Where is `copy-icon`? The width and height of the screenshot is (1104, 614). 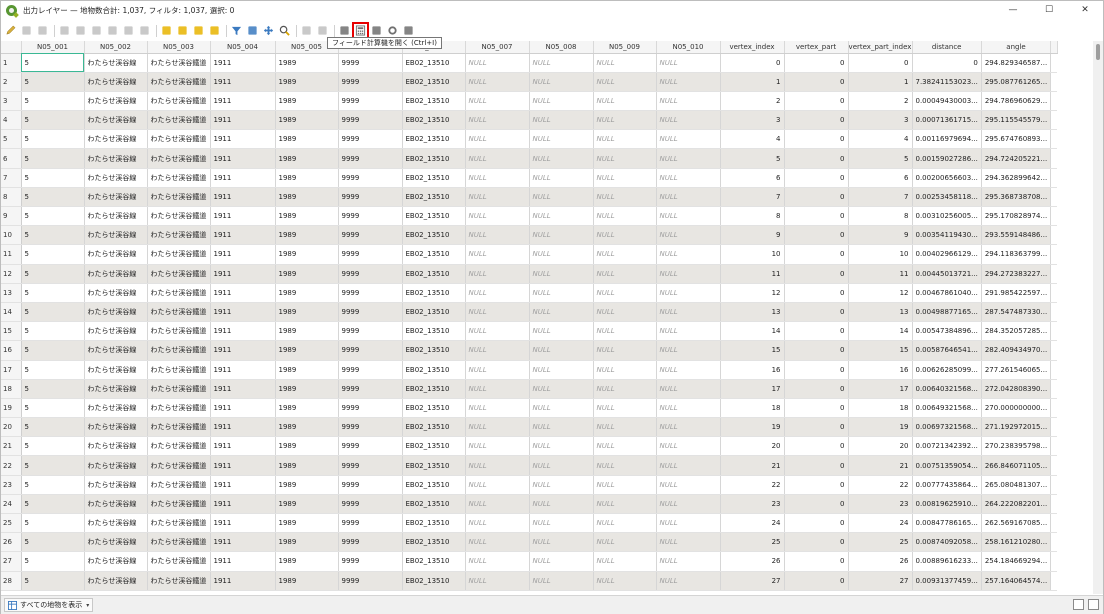
copy-icon is located at coordinates (128, 30).